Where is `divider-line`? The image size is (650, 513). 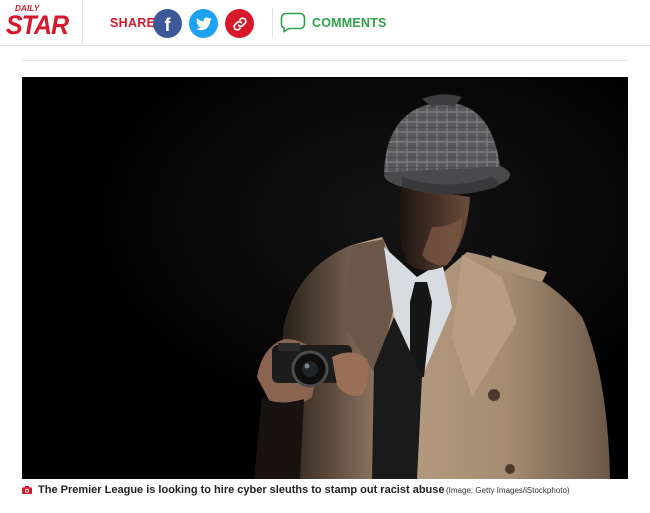
divider-line is located at coordinates (325, 60).